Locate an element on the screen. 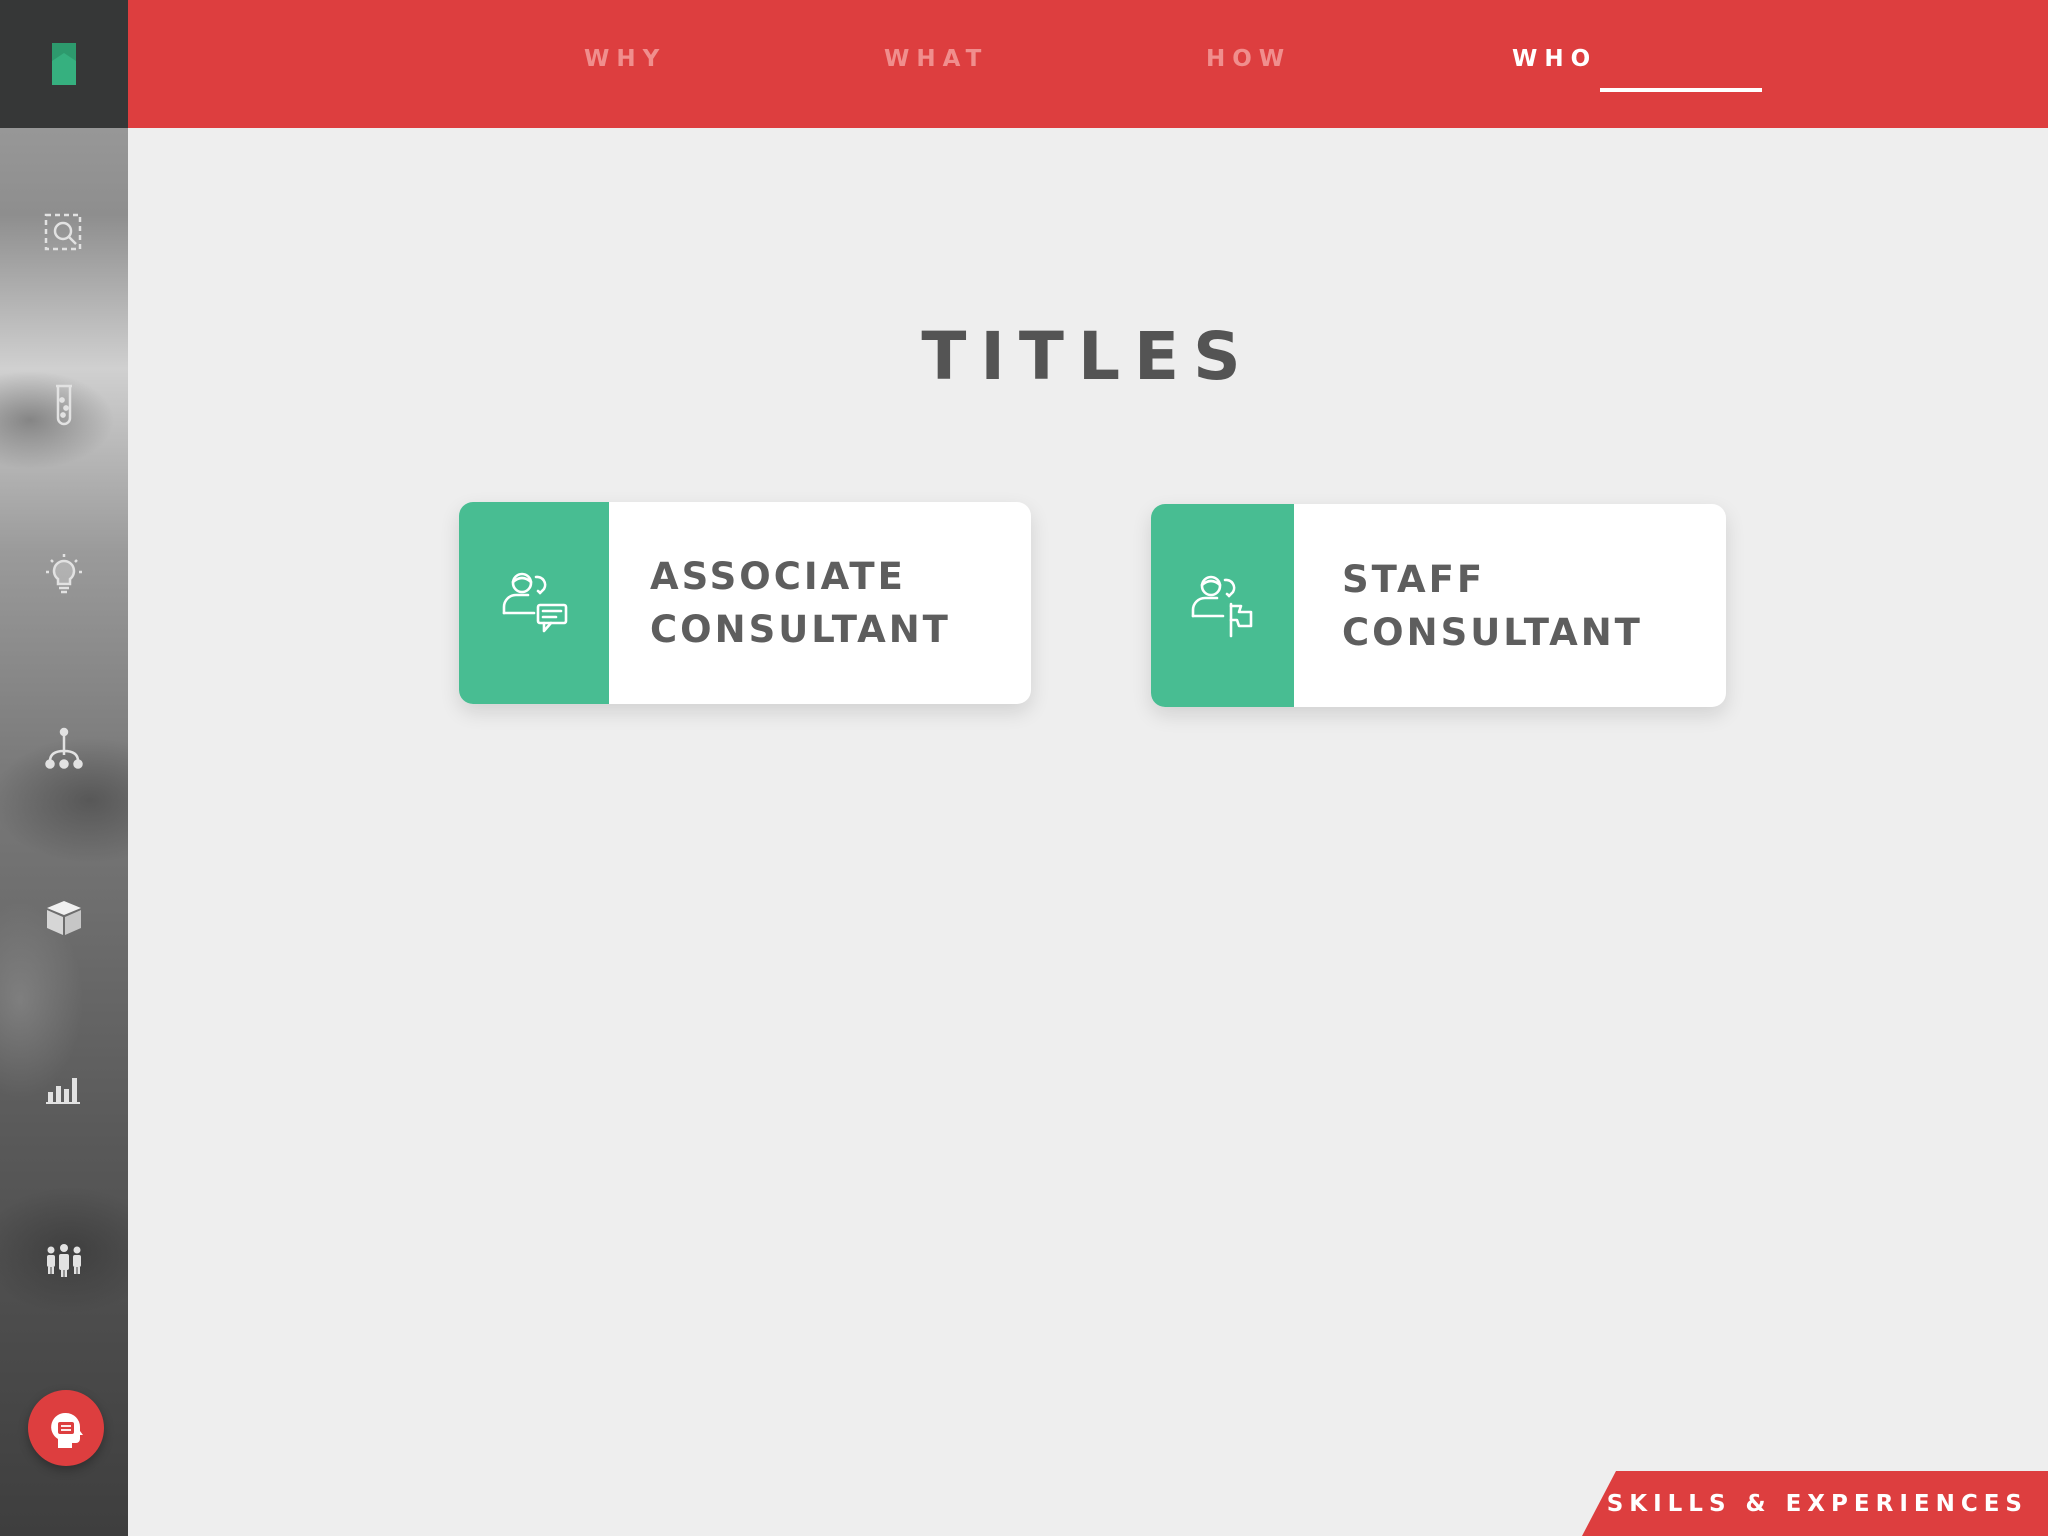 This screenshot has width=2048, height=1536. tab-why: WHY is located at coordinates (625, 59).